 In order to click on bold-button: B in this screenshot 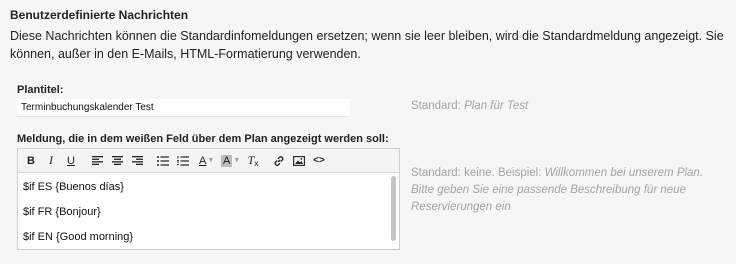, I will do `click(31, 161)`.